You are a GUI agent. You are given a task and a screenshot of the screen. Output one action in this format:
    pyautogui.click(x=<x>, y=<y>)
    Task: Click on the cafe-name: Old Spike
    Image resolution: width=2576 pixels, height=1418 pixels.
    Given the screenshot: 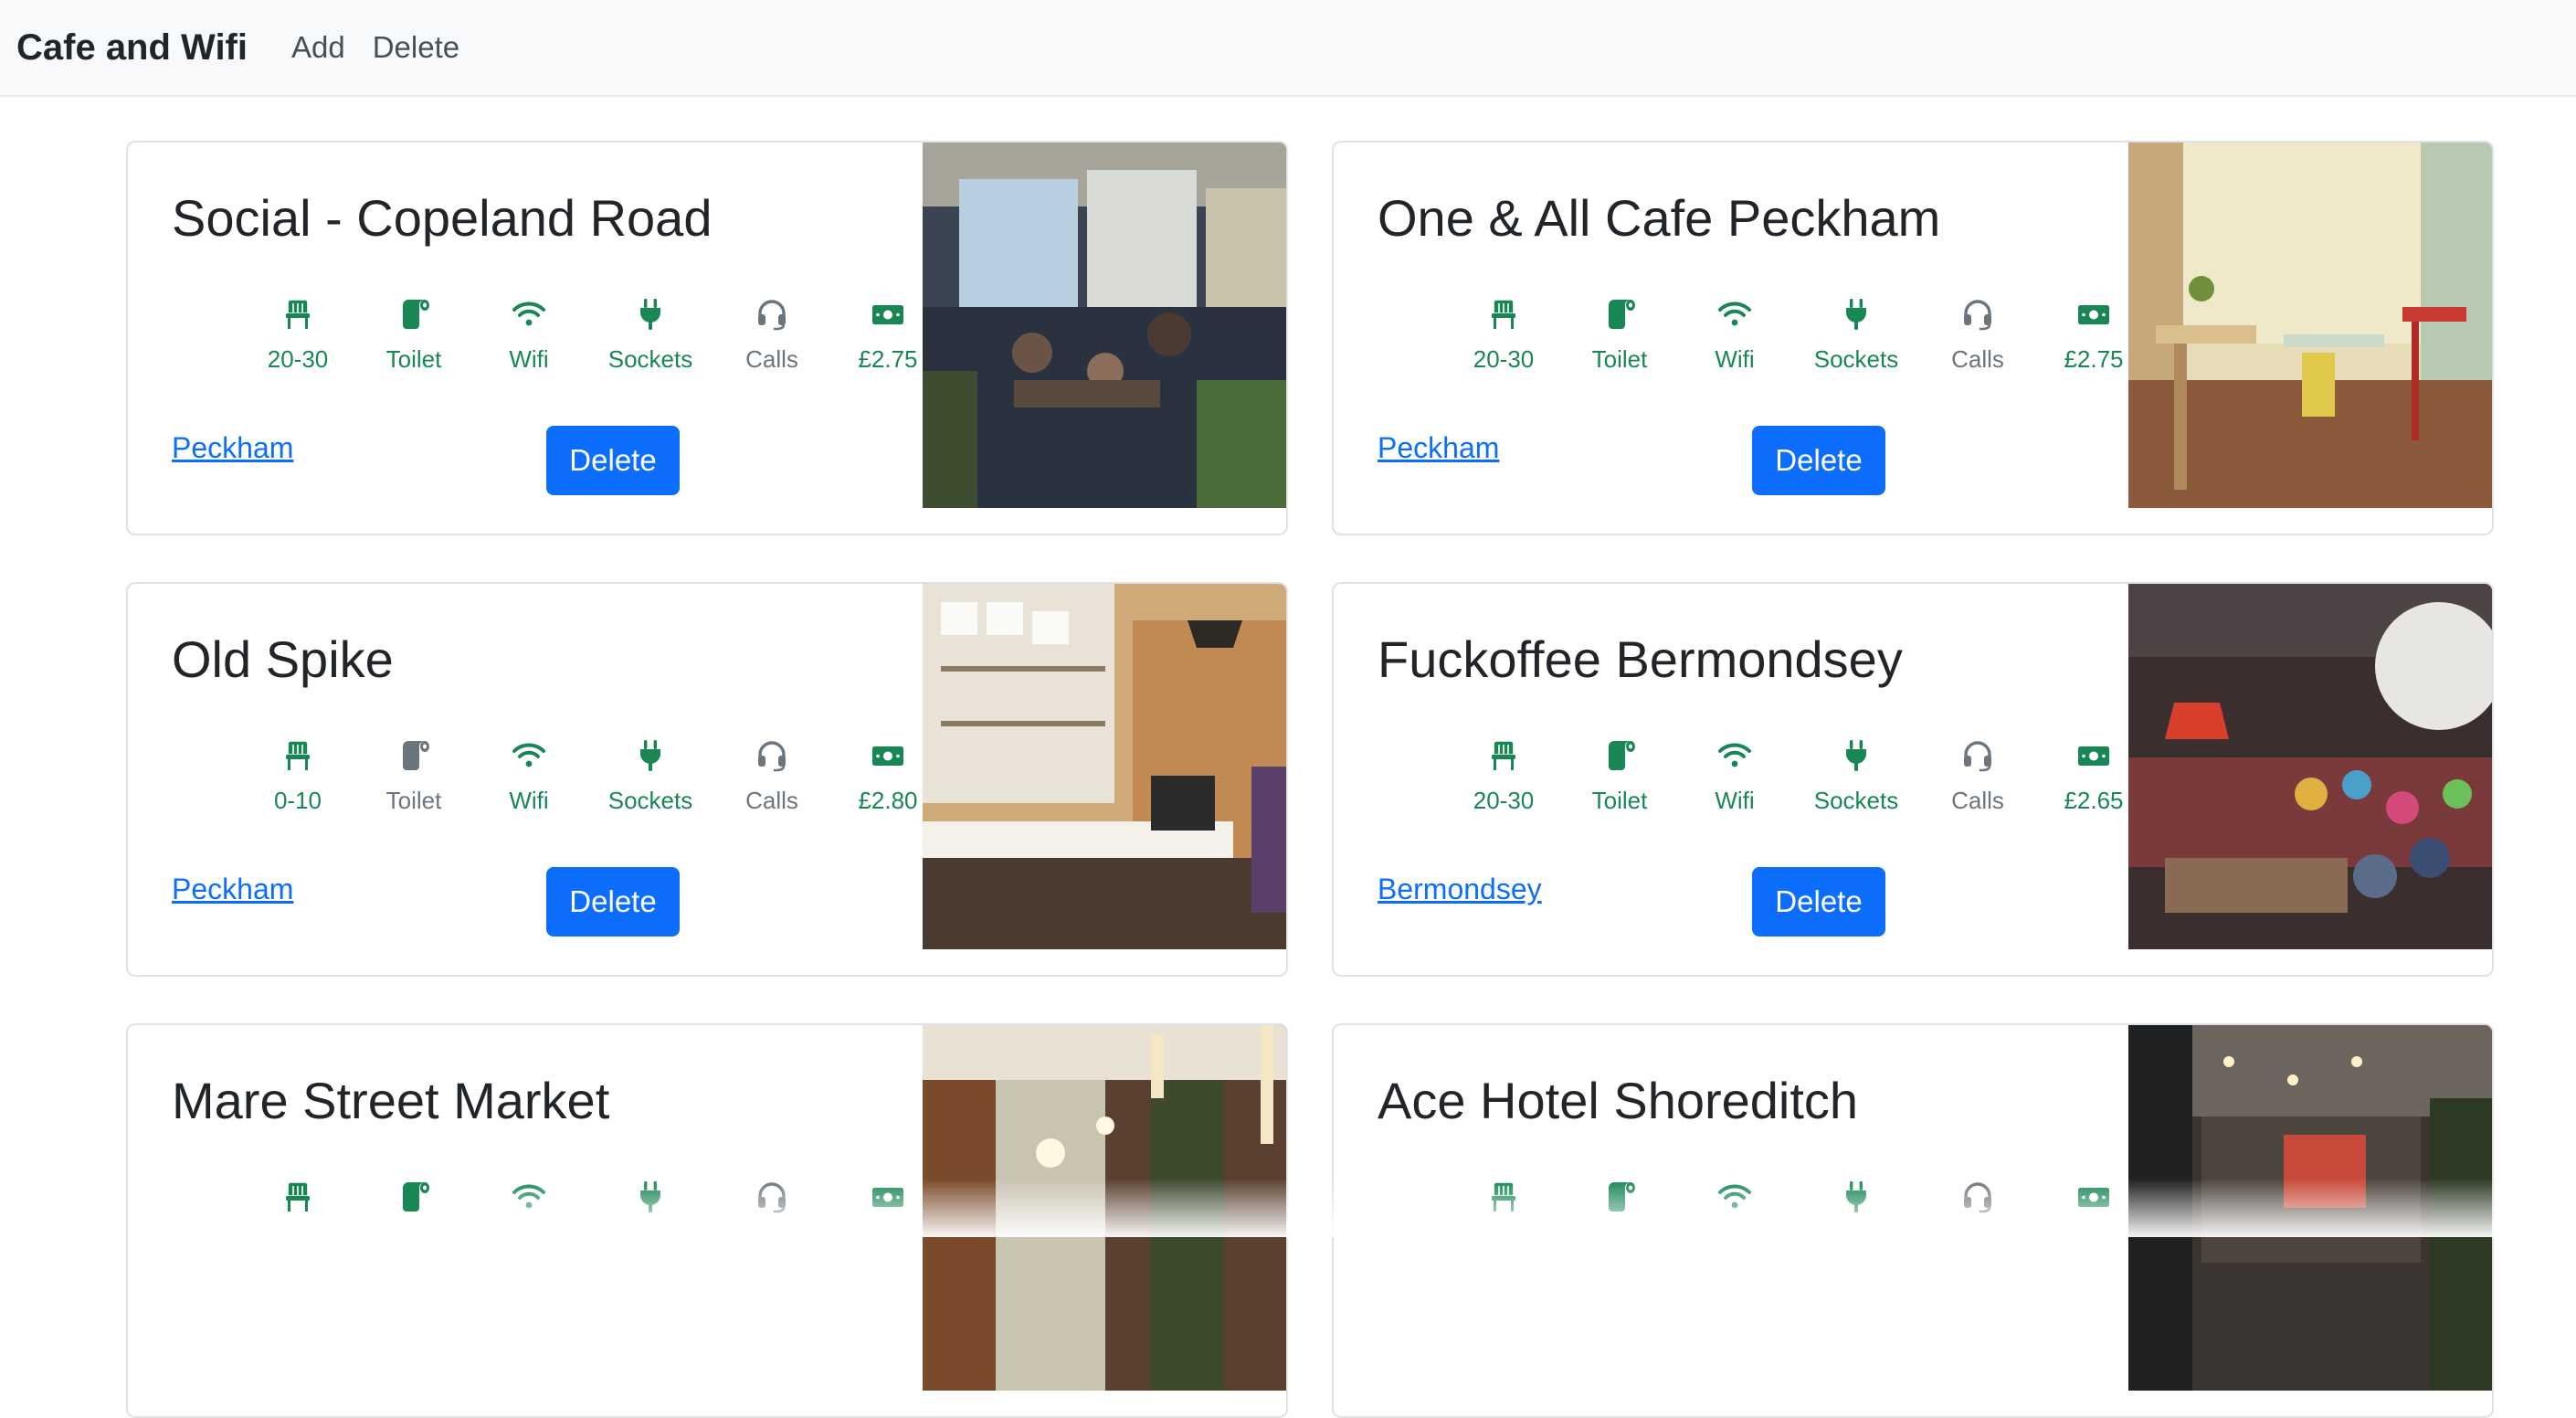 What is the action you would take?
    pyautogui.click(x=283, y=659)
    